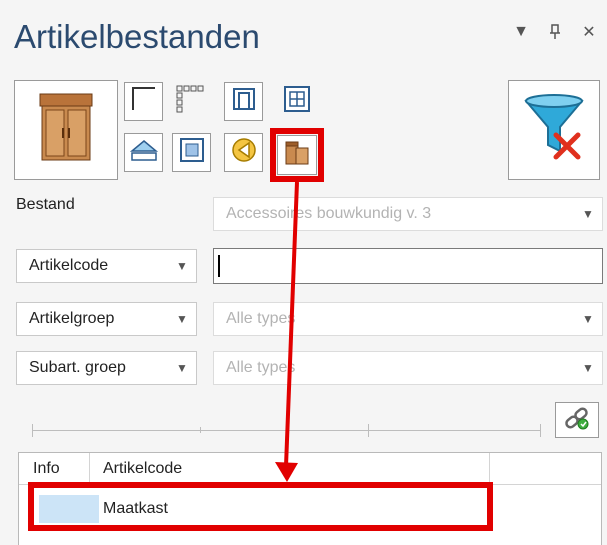 This screenshot has height=545, width=607. I want to click on panel-icon, so click(192, 152).